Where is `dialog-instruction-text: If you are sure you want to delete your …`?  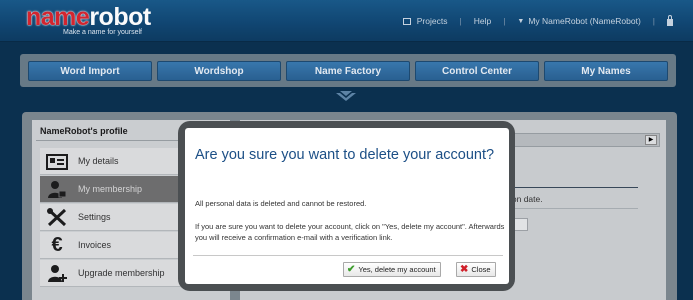 dialog-instruction-text: If you are sure you want to delete your … is located at coordinates (350, 232).